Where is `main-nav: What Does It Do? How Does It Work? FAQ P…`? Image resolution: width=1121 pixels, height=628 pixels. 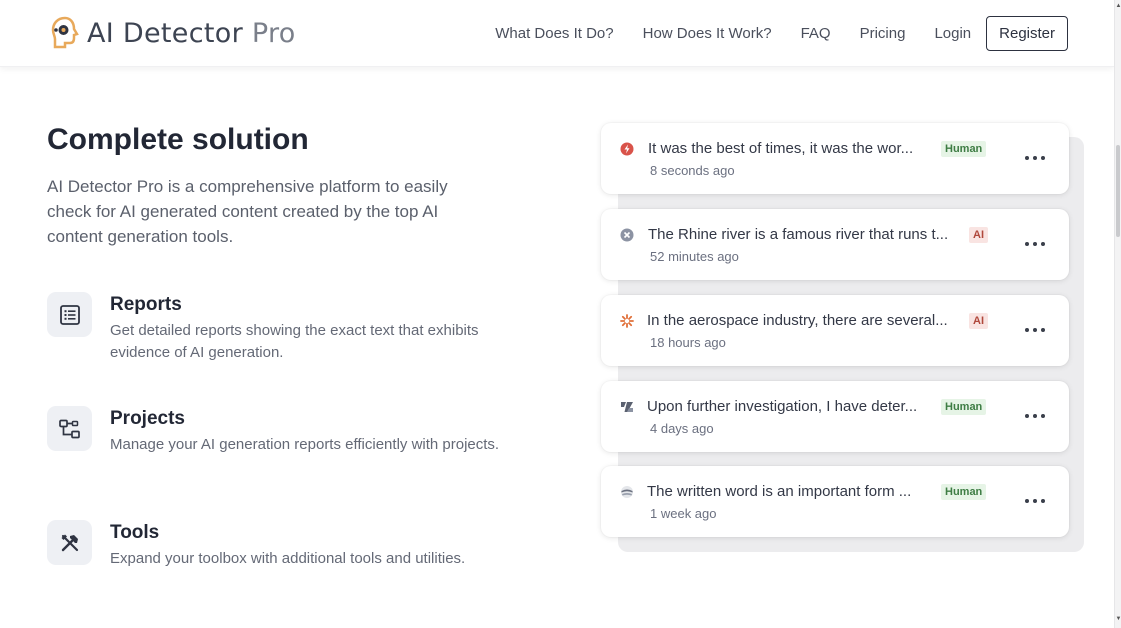 main-nav: What Does It Do? How Does It Work? FAQ P… is located at coordinates (781, 33).